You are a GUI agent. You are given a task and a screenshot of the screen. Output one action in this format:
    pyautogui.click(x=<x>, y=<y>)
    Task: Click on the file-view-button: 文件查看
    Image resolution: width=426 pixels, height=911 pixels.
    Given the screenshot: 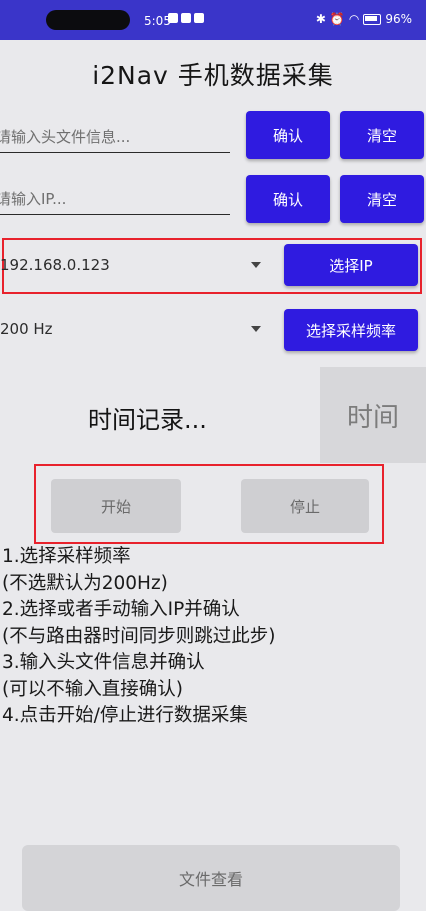 What is the action you would take?
    pyautogui.click(x=211, y=878)
    